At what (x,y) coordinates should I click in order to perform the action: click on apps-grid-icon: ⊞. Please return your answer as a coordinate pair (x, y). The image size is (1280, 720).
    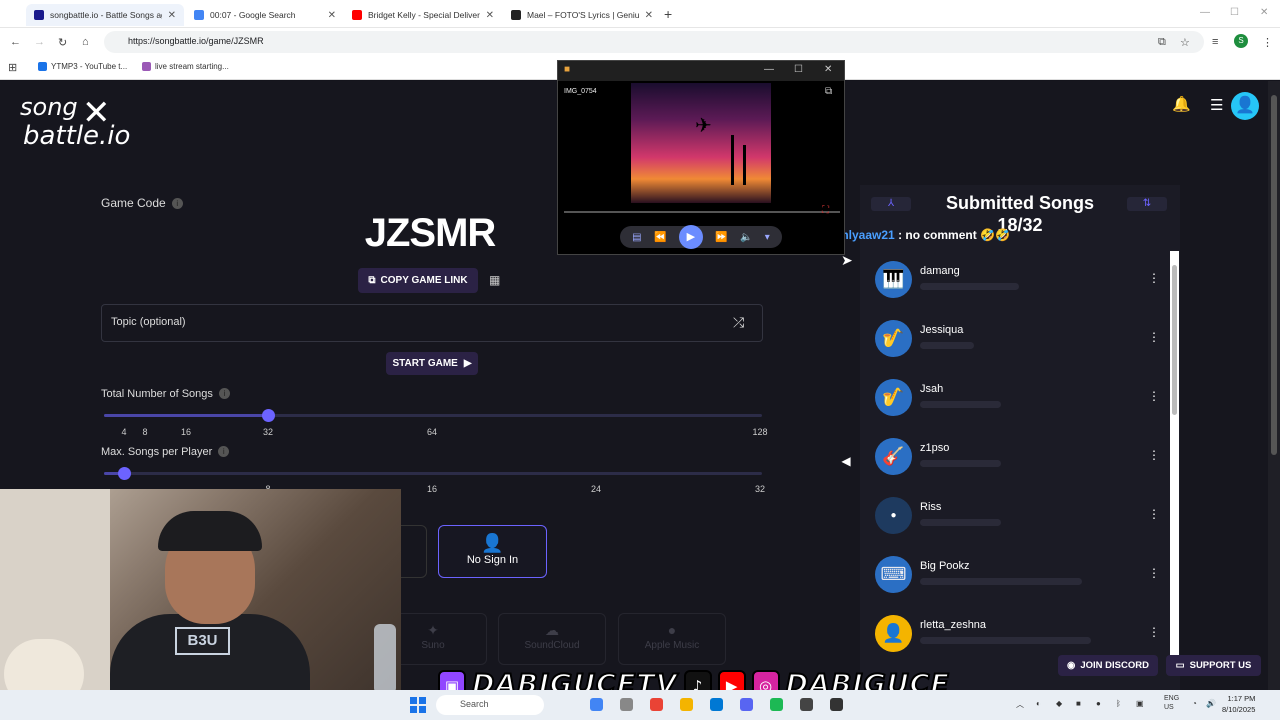
    Looking at the image, I should click on (12, 67).